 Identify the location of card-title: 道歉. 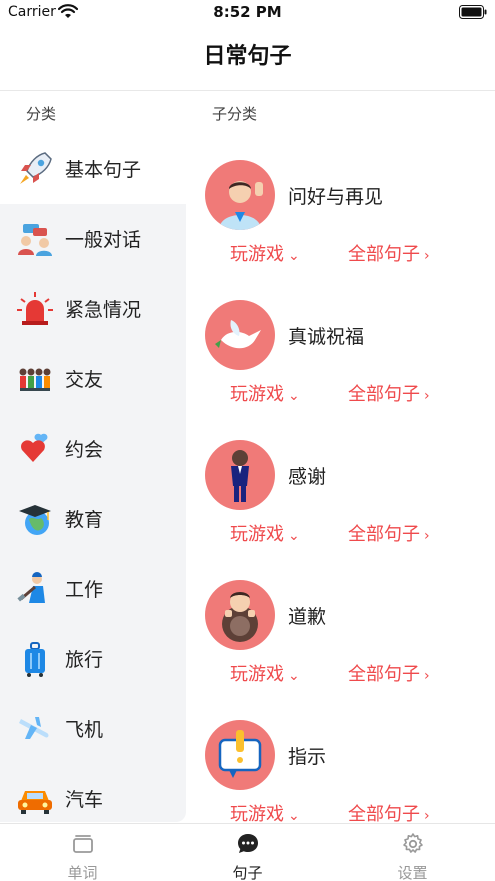
(307, 617).